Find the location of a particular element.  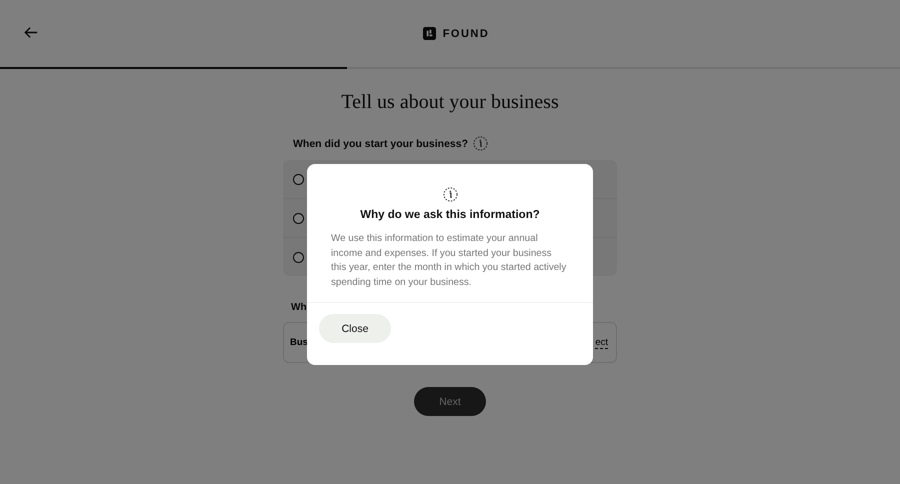

dialog-title: Why do we ask this information? is located at coordinates (450, 215).